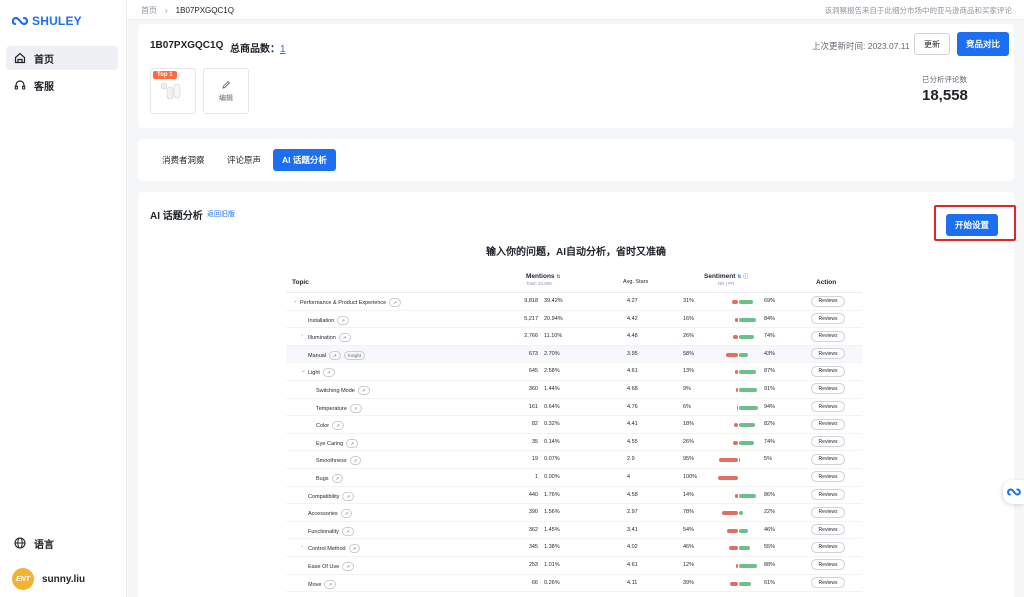 The height and width of the screenshot is (597, 1024). Describe the element at coordinates (339, 408) in the screenshot. I see `topic-cell: Temperature ↗` at that location.